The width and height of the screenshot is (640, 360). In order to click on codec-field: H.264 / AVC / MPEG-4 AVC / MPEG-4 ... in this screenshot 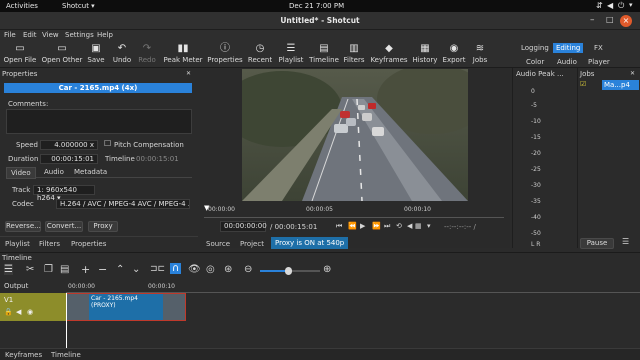, I will do `click(123, 204)`.